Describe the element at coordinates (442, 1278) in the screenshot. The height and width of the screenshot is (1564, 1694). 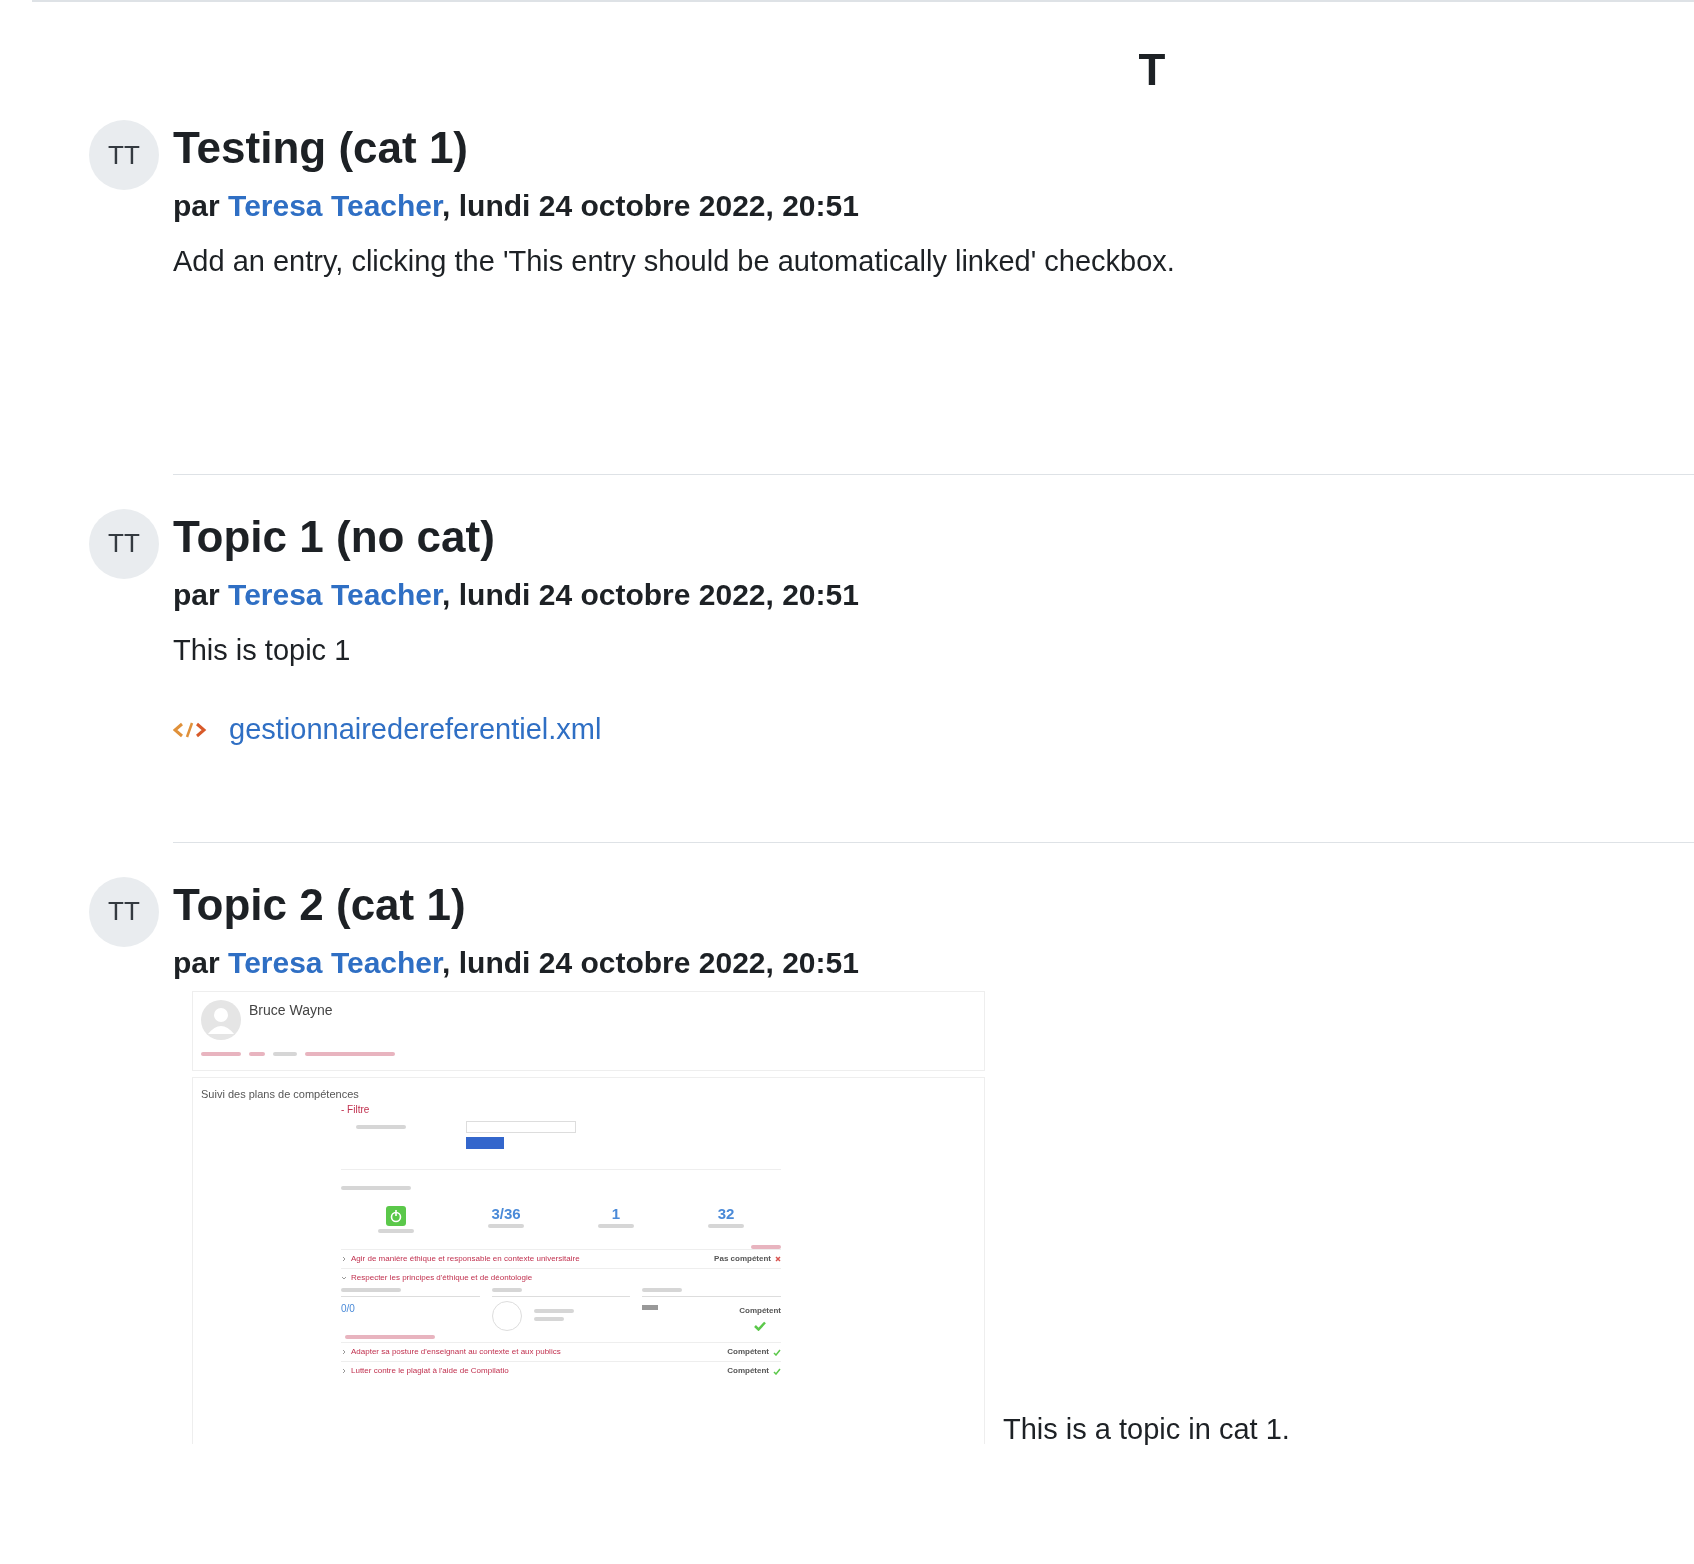
I see `competency-link: Respecter les principes d'éthique et de déontologie` at that location.